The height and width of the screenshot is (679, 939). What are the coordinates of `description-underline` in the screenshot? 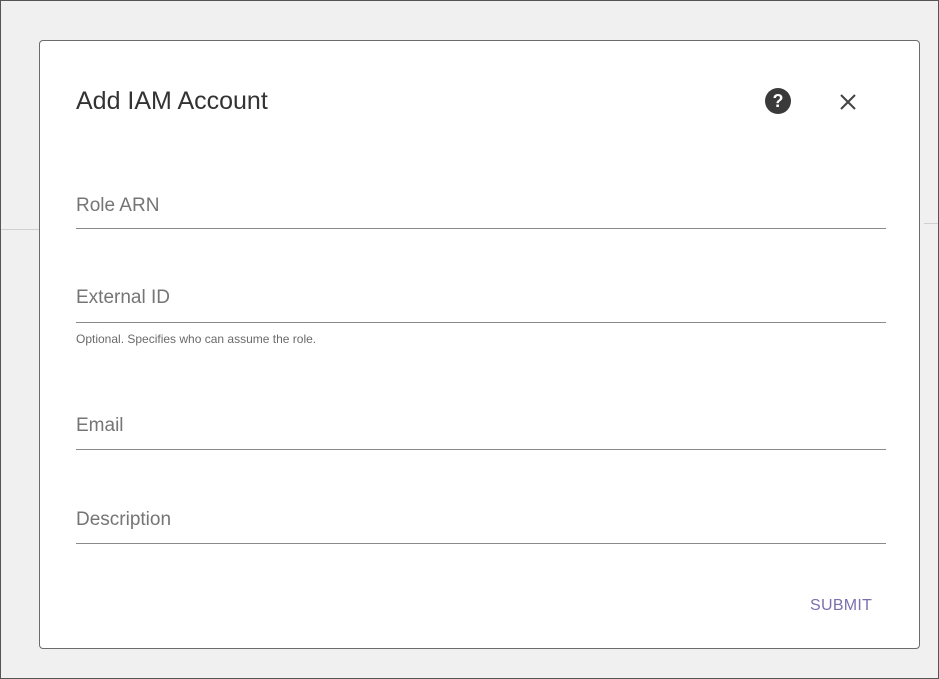 It's located at (481, 543).